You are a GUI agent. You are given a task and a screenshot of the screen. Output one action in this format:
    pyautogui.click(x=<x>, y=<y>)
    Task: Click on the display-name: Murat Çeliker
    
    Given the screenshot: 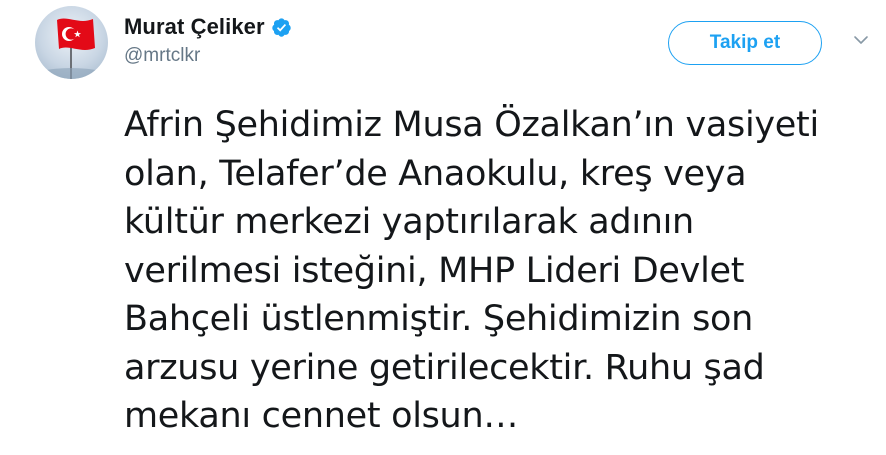 What is the action you would take?
    pyautogui.click(x=194, y=27)
    